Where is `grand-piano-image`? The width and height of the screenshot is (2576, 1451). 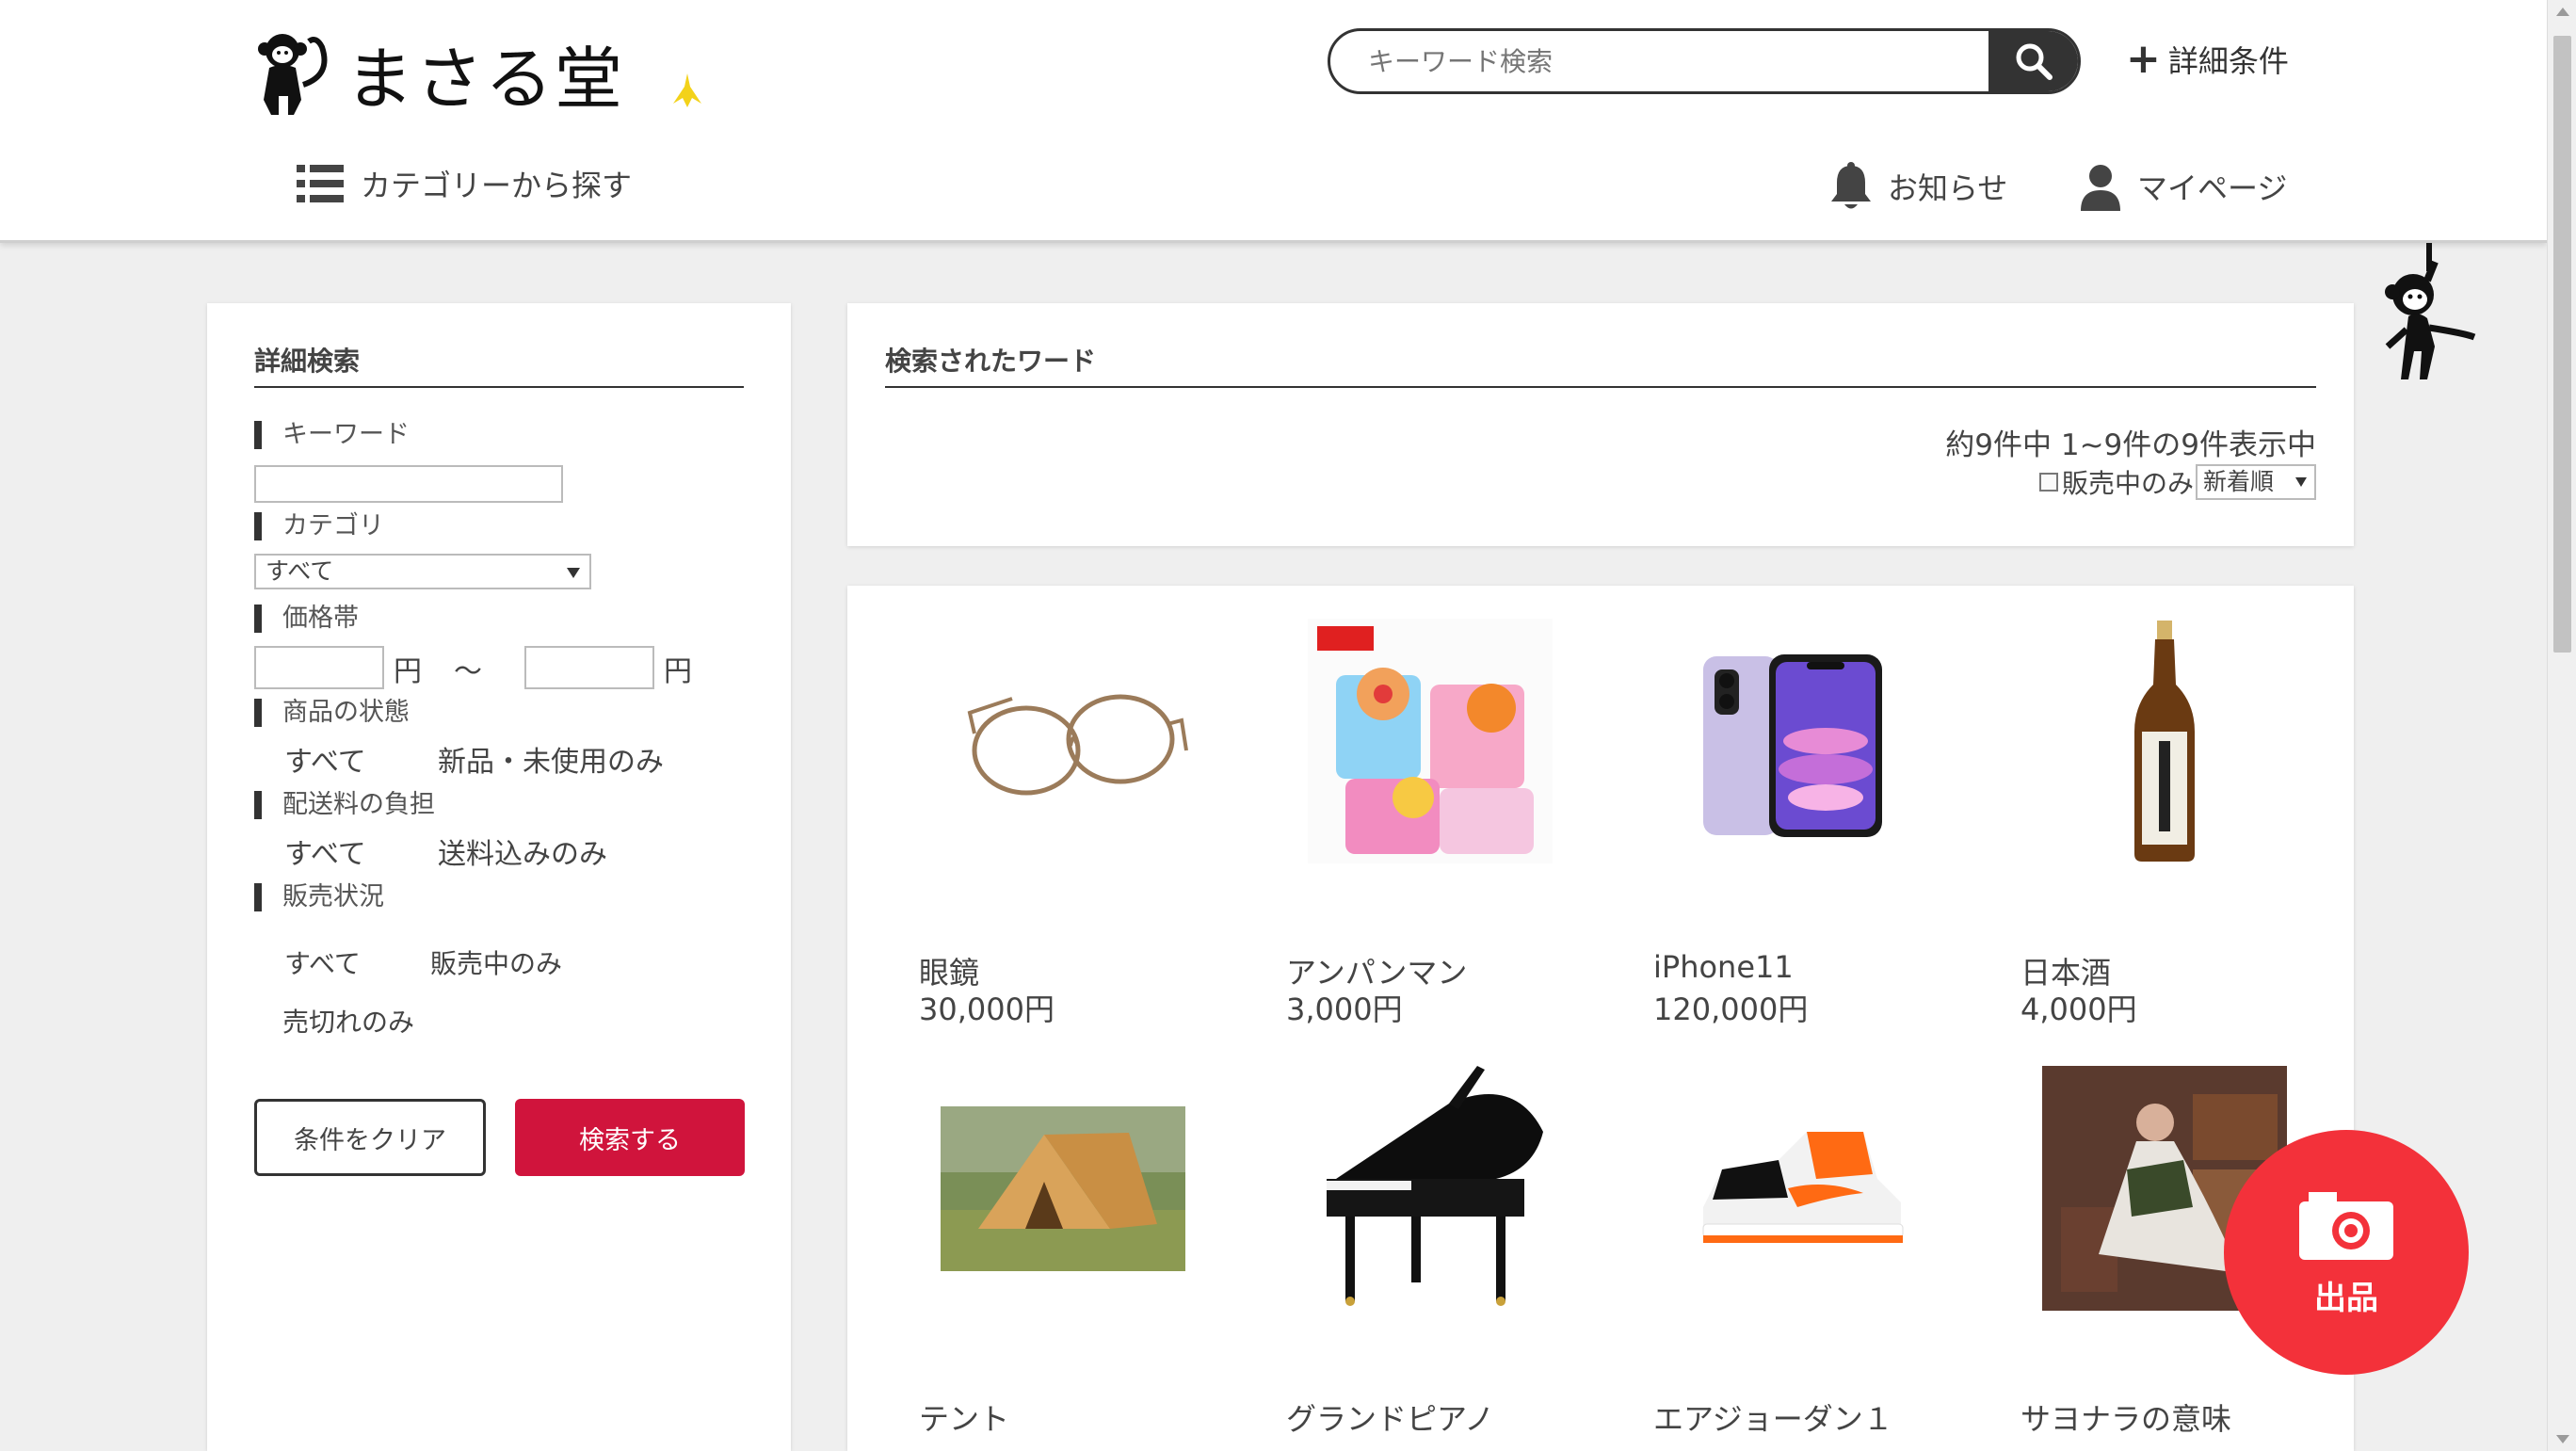
grand-piano-image is located at coordinates (1430, 1188).